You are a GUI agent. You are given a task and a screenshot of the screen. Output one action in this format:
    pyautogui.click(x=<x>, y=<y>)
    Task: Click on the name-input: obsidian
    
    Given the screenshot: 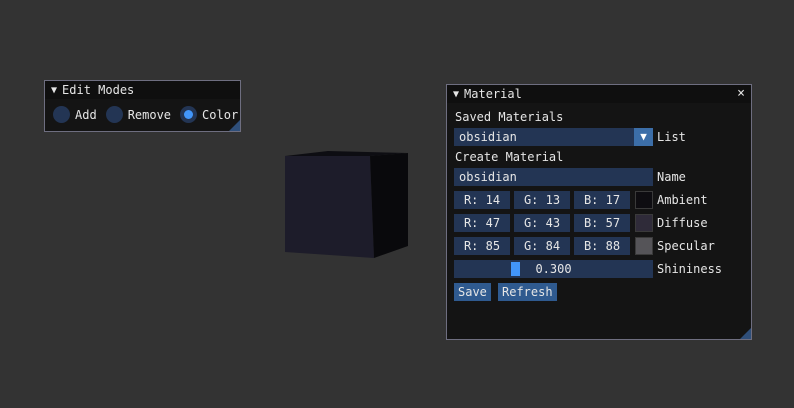 What is the action you would take?
    pyautogui.click(x=553, y=177)
    